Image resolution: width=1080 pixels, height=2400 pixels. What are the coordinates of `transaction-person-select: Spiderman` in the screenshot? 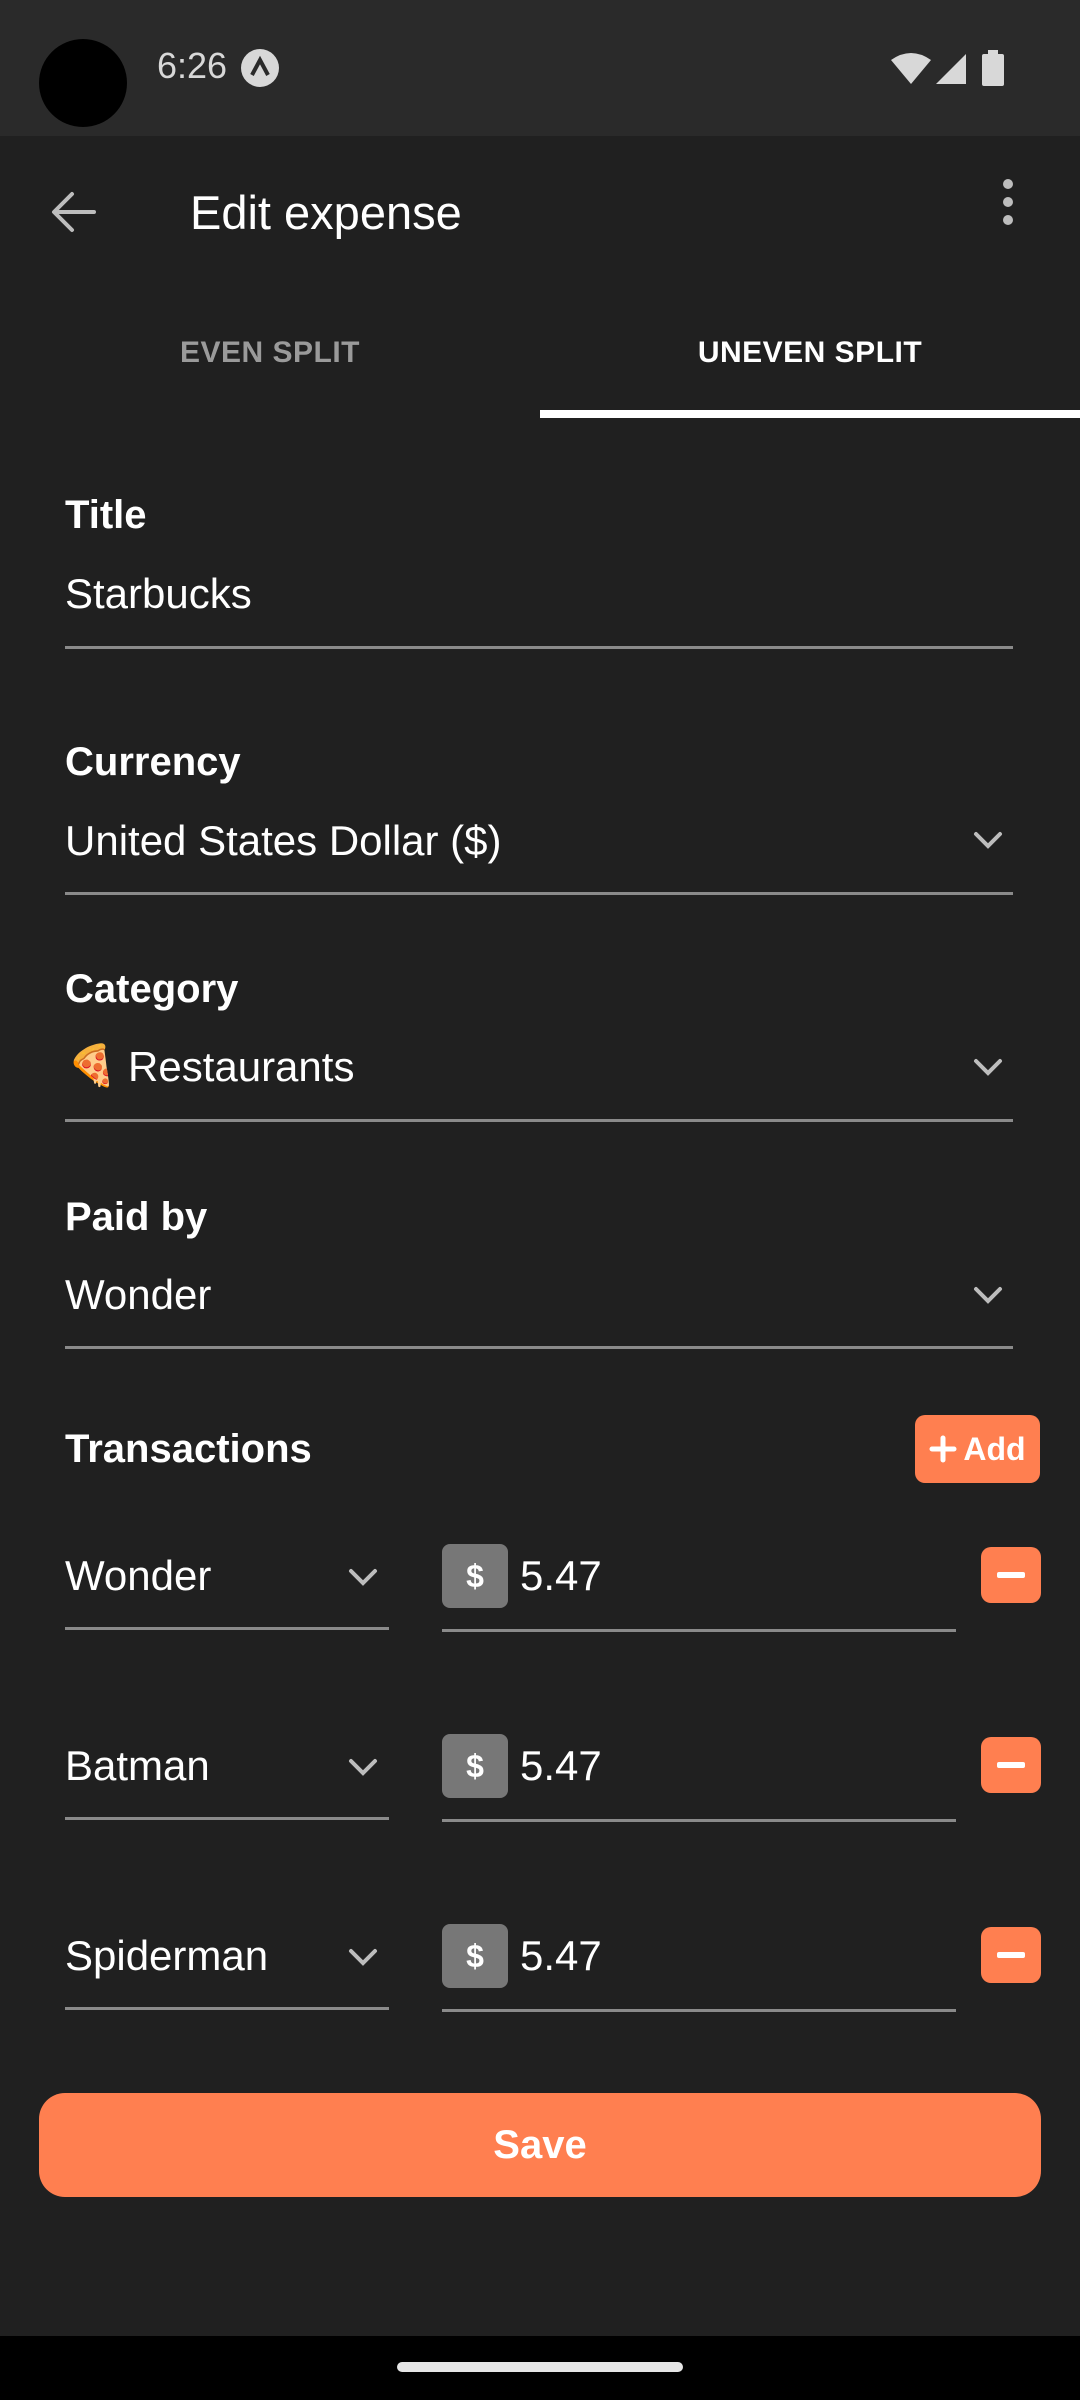 It's located at (166, 1956).